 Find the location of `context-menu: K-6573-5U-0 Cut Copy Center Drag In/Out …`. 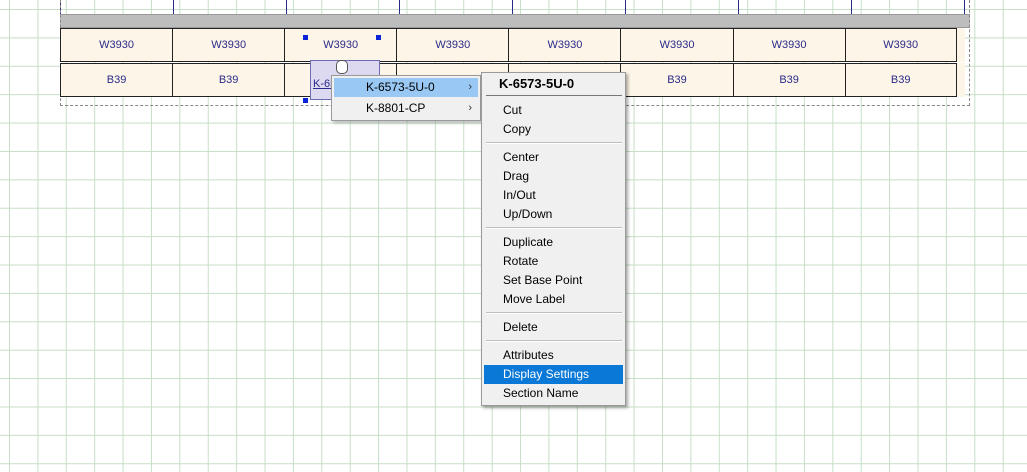

context-menu: K-6573-5U-0 Cut Copy Center Drag In/Out … is located at coordinates (553, 239).